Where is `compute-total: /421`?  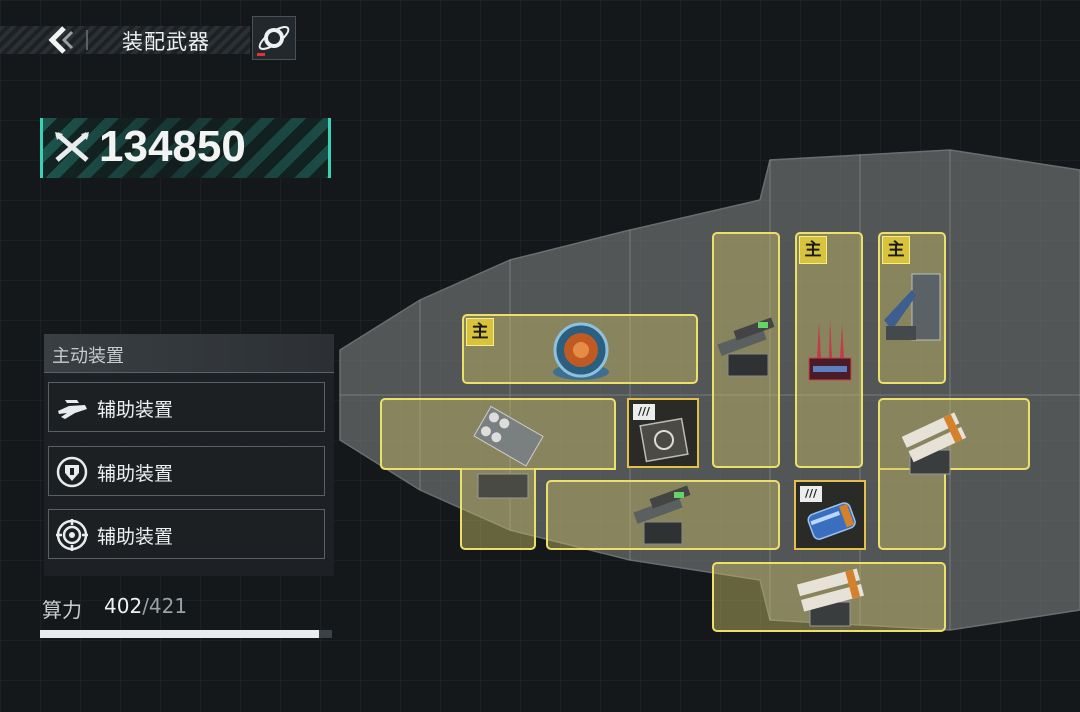 compute-total: /421 is located at coordinates (165, 606).